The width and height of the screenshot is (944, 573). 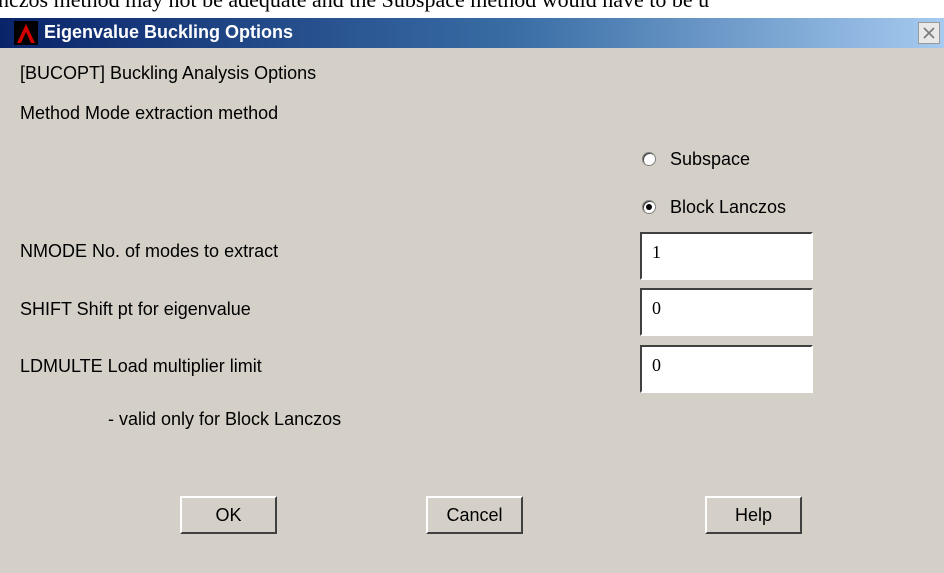 I want to click on window-title: Eigenvalue Buckling Options, so click(x=169, y=32).